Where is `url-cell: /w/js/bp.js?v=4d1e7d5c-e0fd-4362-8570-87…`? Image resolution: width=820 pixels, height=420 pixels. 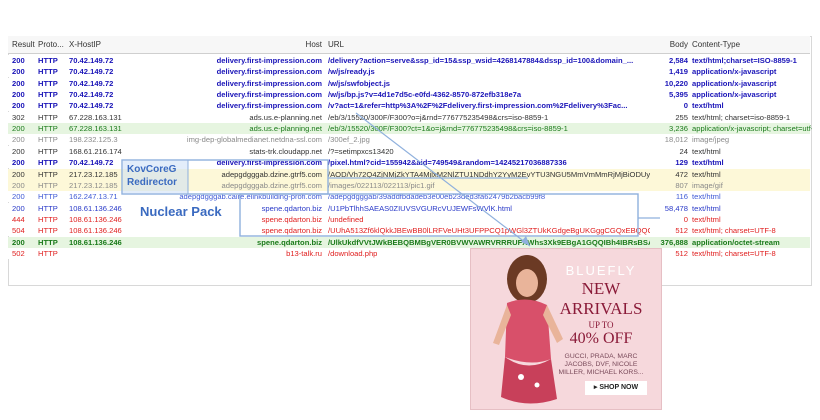
url-cell: /w/js/bp.js?v=4d1e7d5c-e0fd-4362-8570-87… is located at coordinates (425, 95).